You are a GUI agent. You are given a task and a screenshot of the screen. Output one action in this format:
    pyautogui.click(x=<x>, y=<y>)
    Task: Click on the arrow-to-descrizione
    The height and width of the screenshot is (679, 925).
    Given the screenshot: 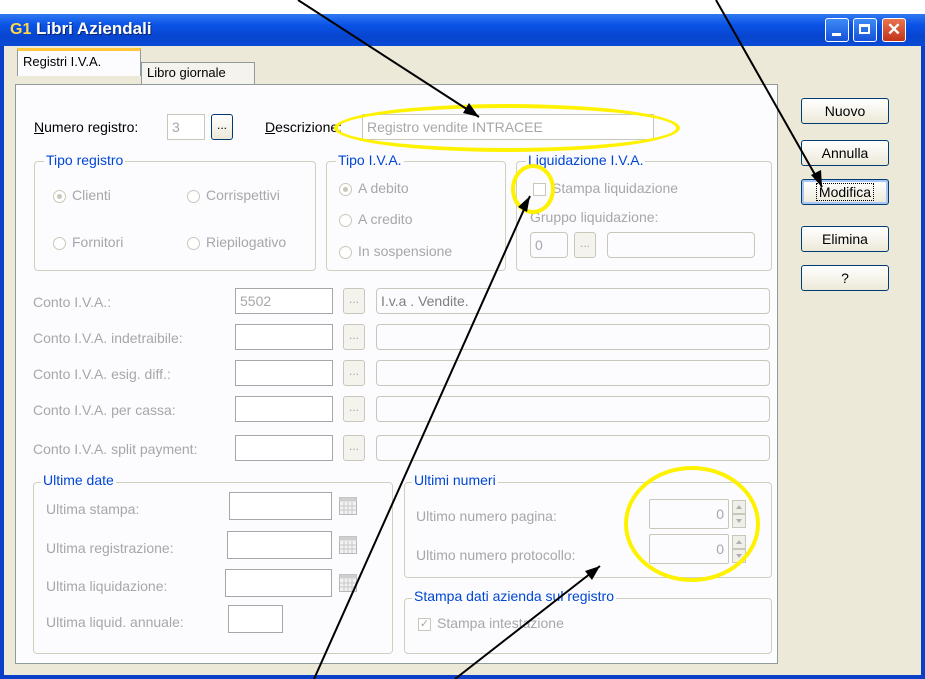 What is the action you would take?
    pyautogui.click(x=388, y=59)
    